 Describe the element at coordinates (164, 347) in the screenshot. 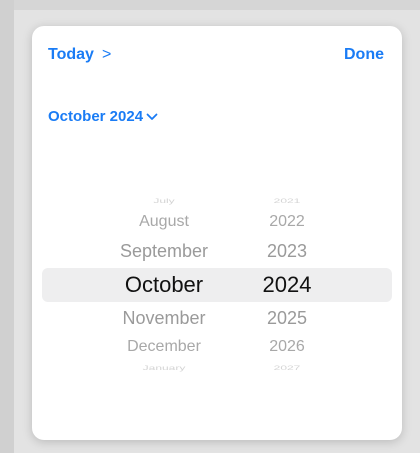

I see `month-option: December` at that location.